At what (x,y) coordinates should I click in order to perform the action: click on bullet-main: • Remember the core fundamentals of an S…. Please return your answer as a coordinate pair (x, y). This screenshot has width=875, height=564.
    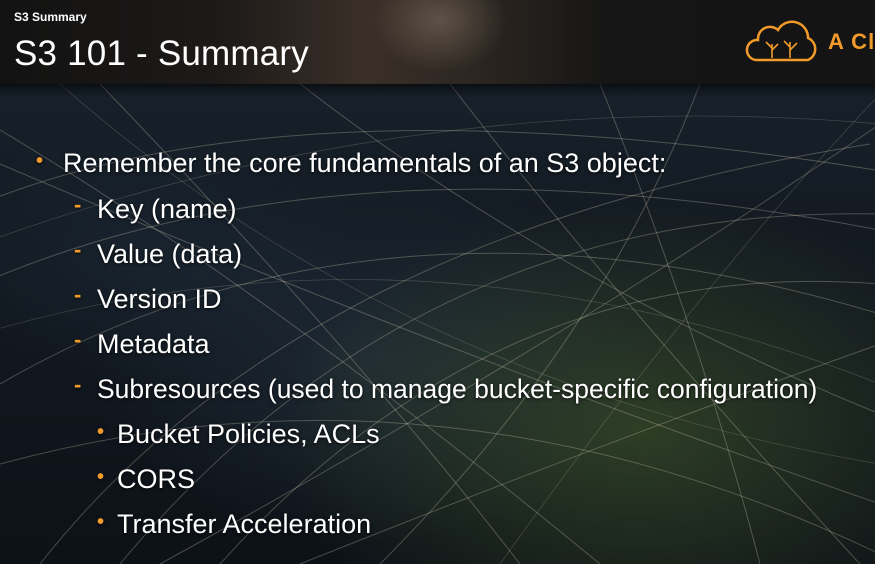
    Looking at the image, I should click on (351, 163).